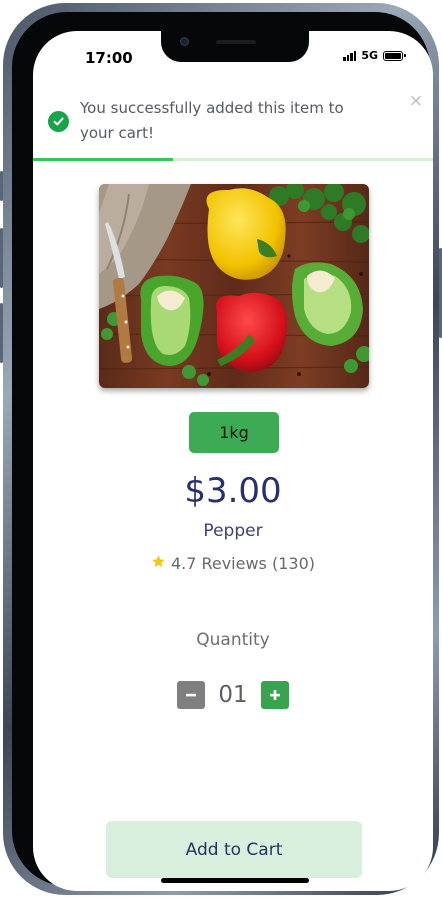 This screenshot has height=898, width=442. What do you see at coordinates (235, 880) in the screenshot?
I see `home-indicator` at bounding box center [235, 880].